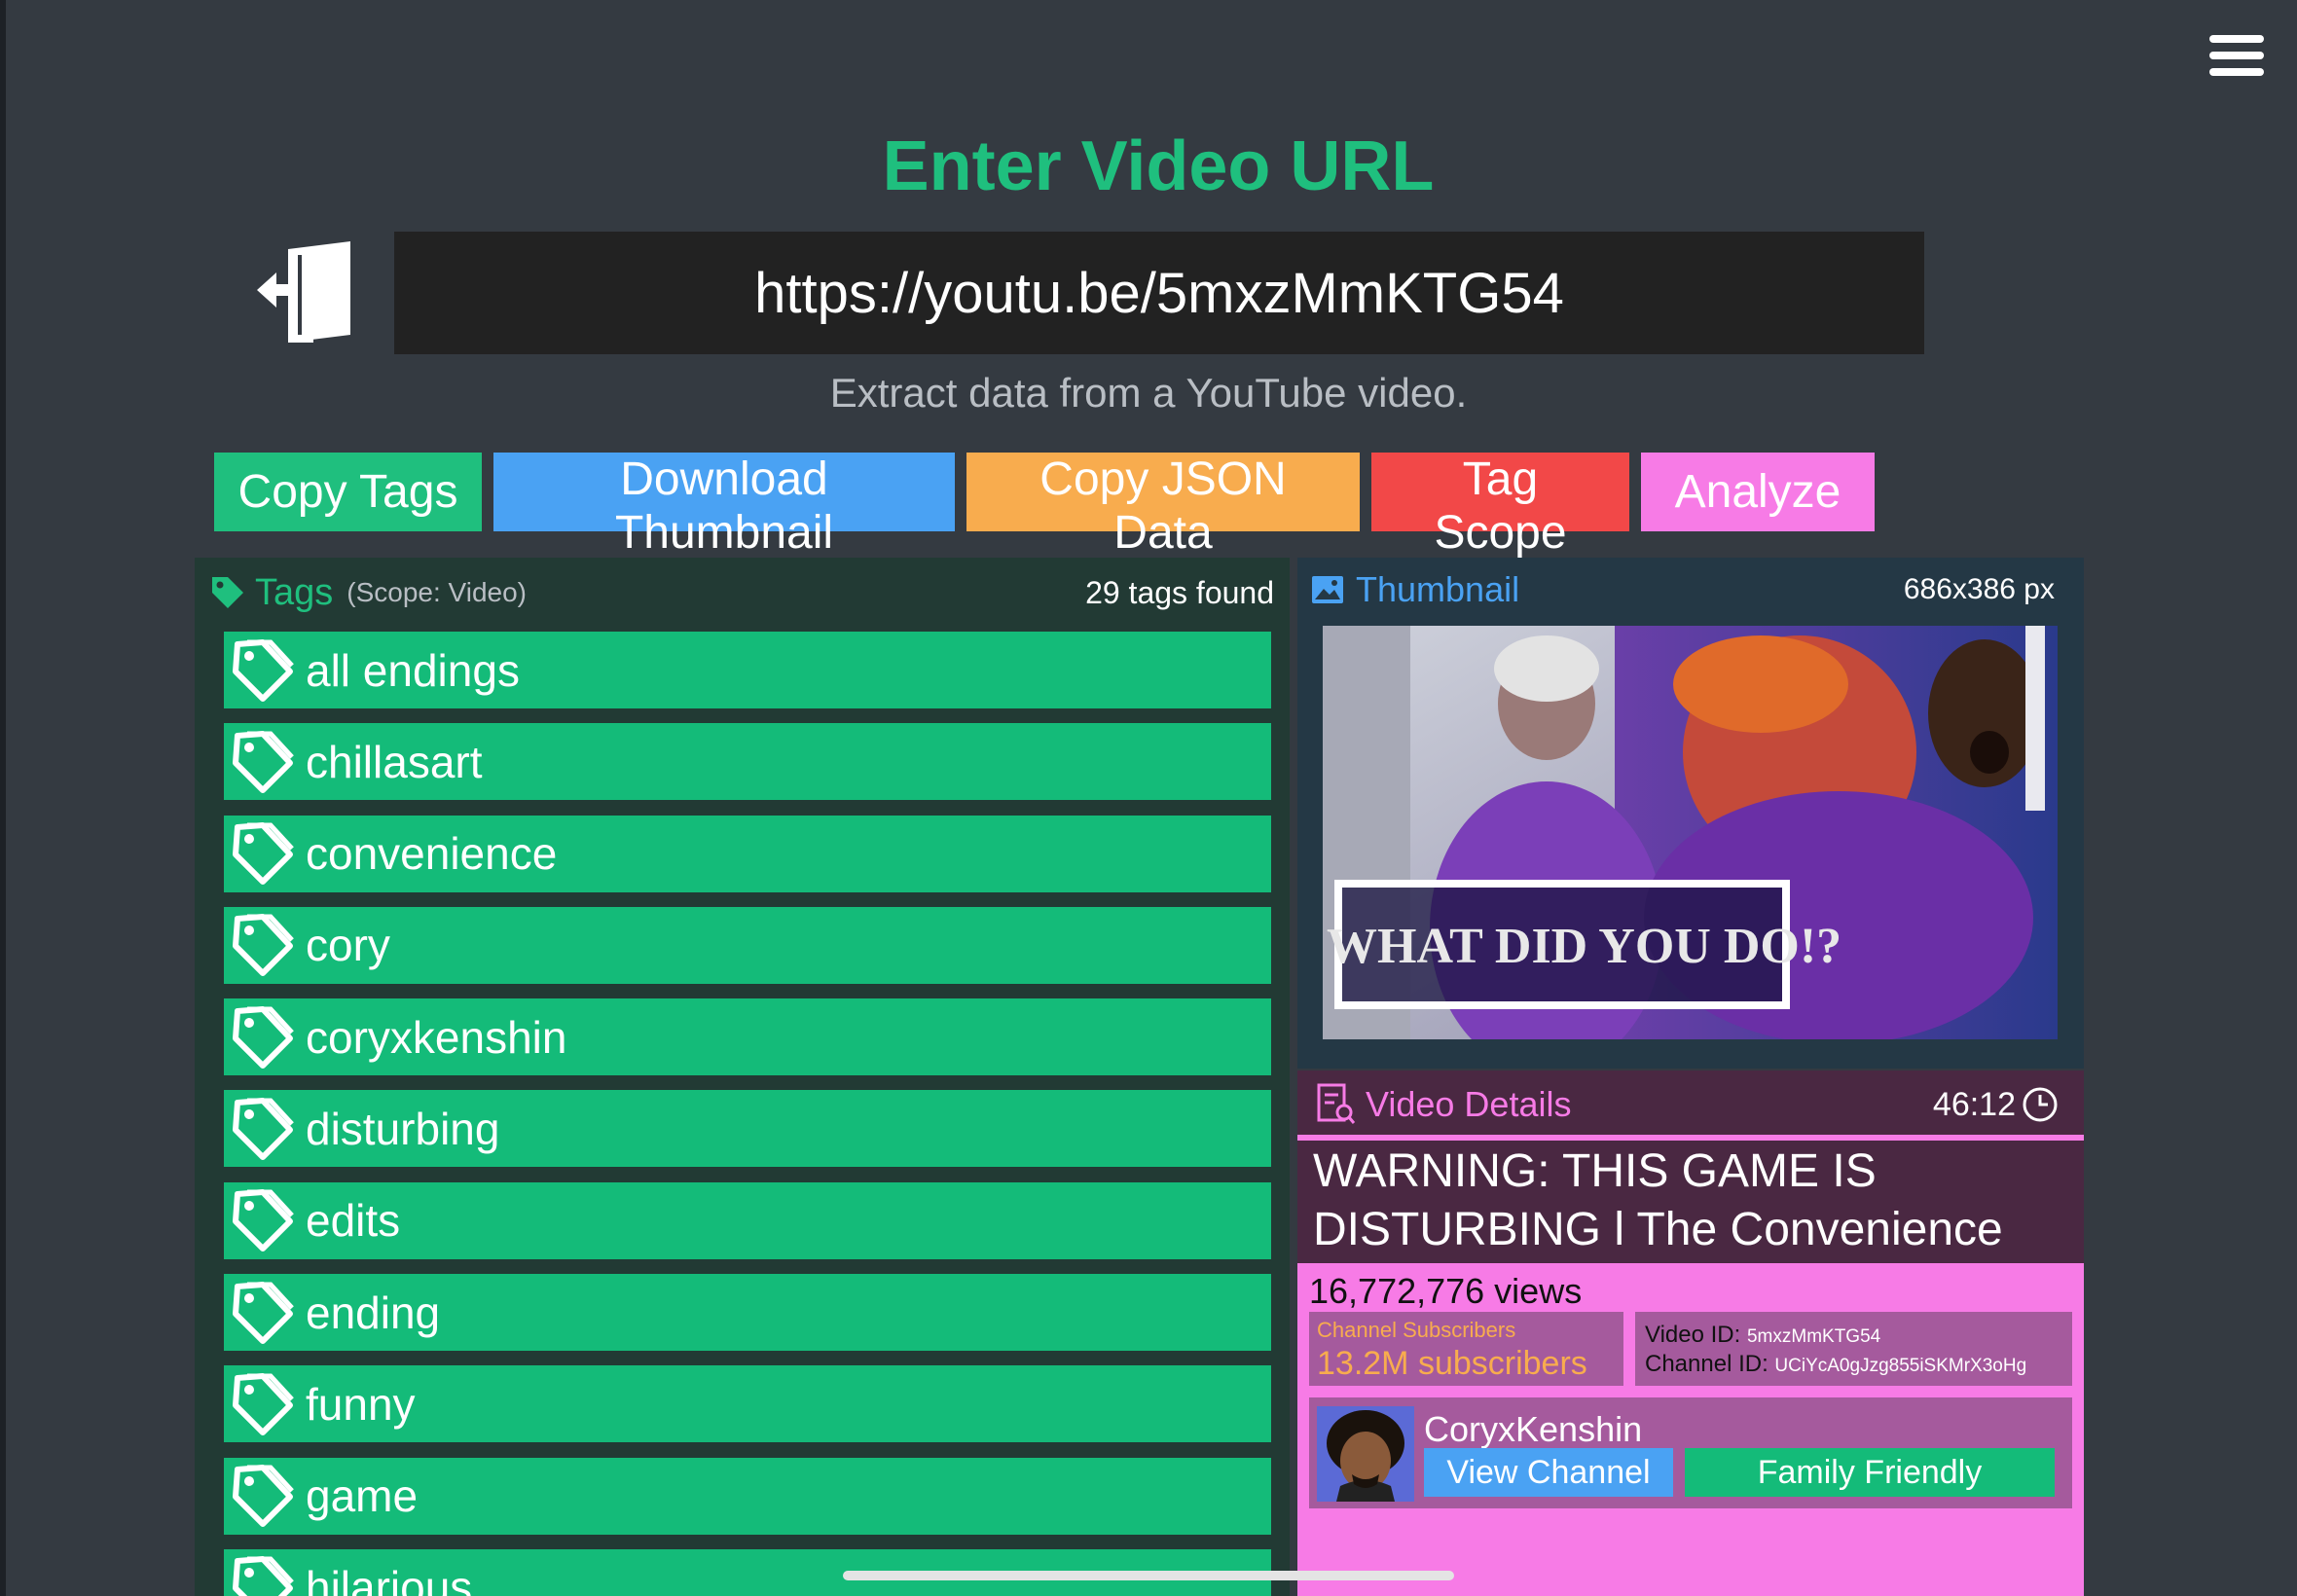 This screenshot has width=2297, height=1596. I want to click on channel-id: UCiYcA0gJzg855iSKMrX3oHg, so click(1900, 1366).